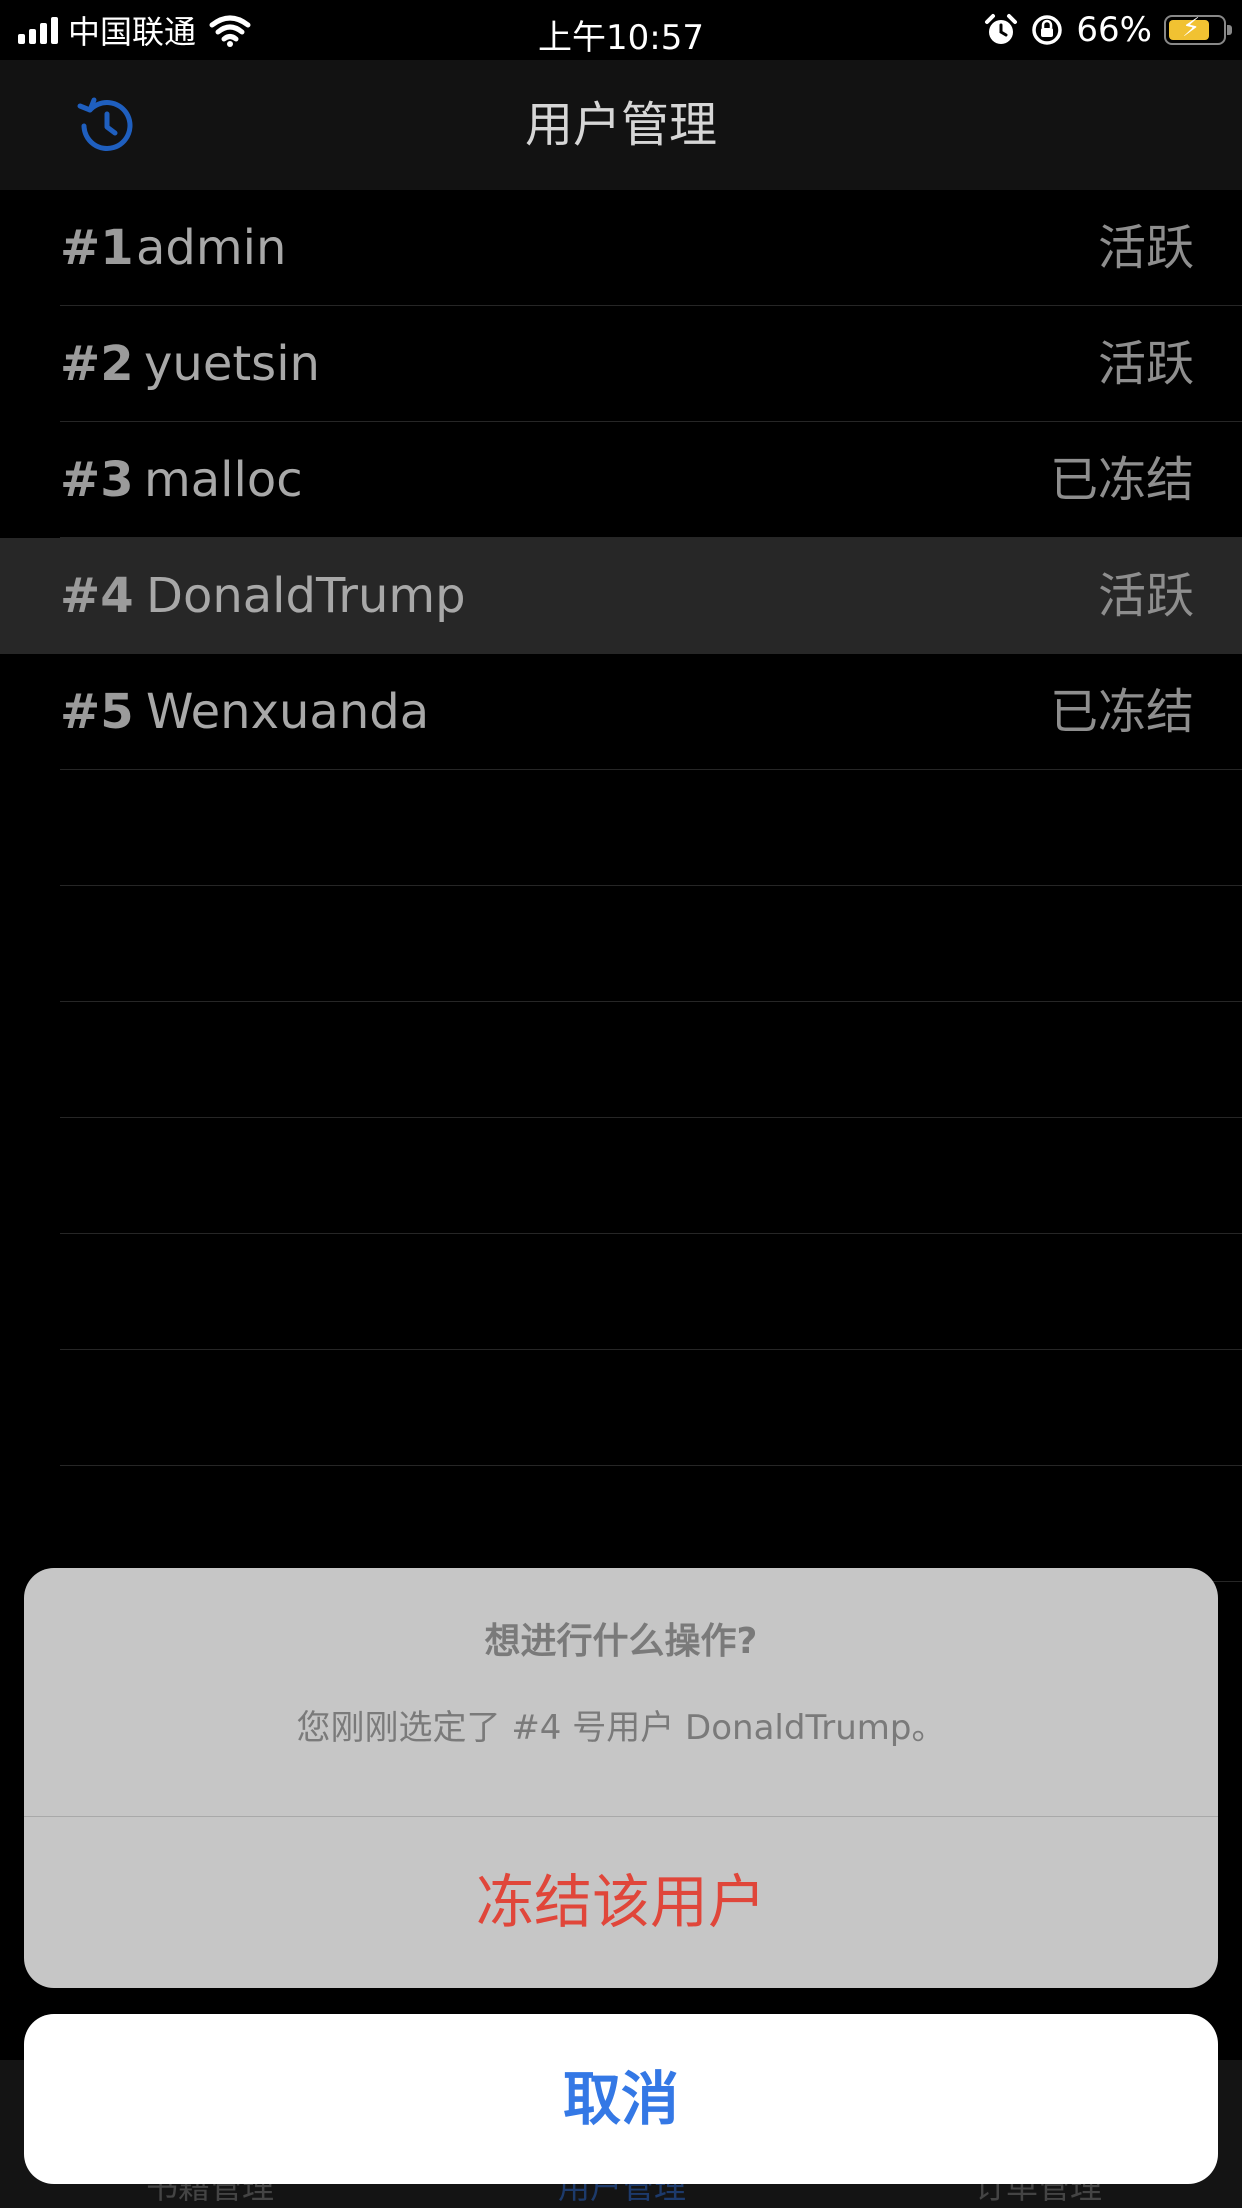 The width and height of the screenshot is (1242, 2208). What do you see at coordinates (621, 30) in the screenshot?
I see `status-bar: 中国联通 上午10:57 66% ⚡` at bounding box center [621, 30].